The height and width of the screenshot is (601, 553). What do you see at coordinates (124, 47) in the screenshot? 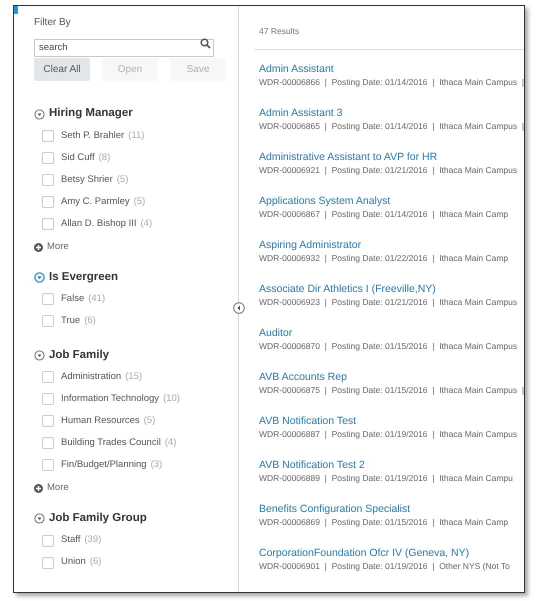
I see `search-field: search` at bounding box center [124, 47].